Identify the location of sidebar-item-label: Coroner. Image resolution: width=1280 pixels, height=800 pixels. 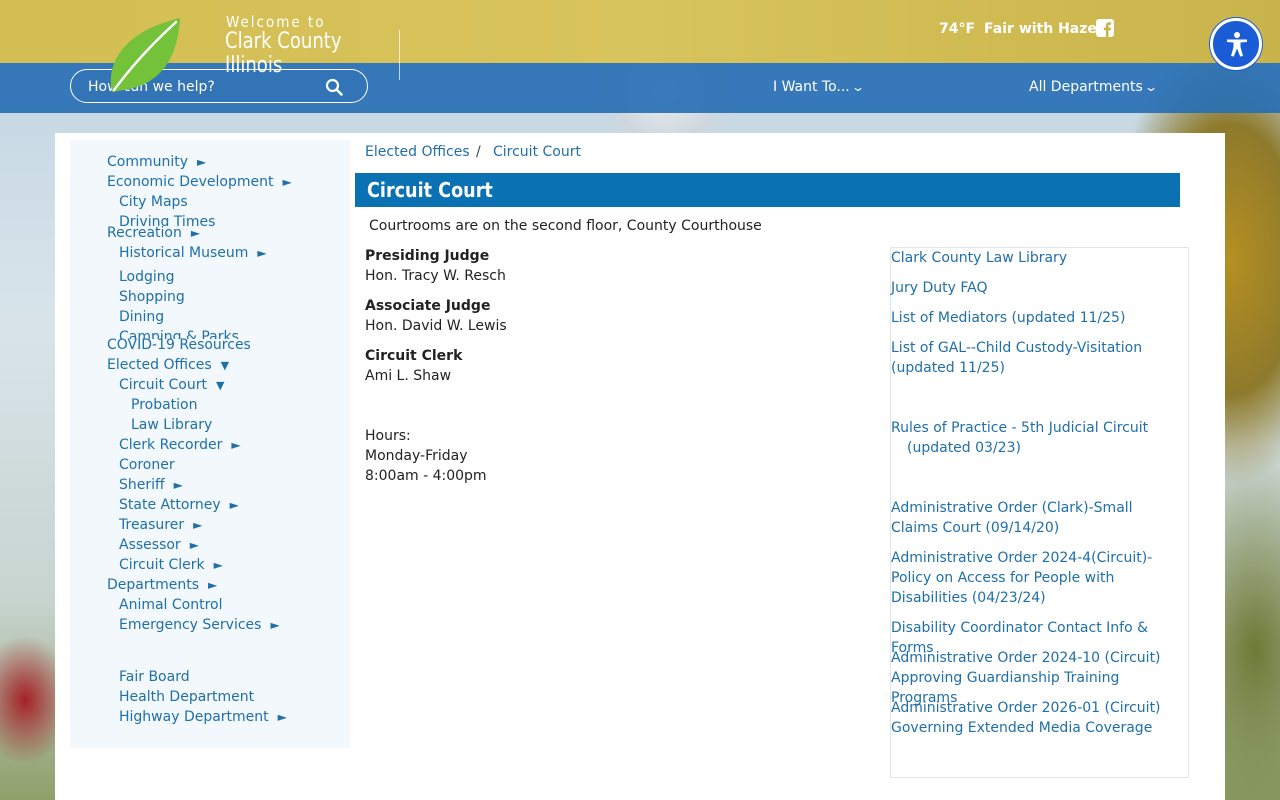
(147, 465).